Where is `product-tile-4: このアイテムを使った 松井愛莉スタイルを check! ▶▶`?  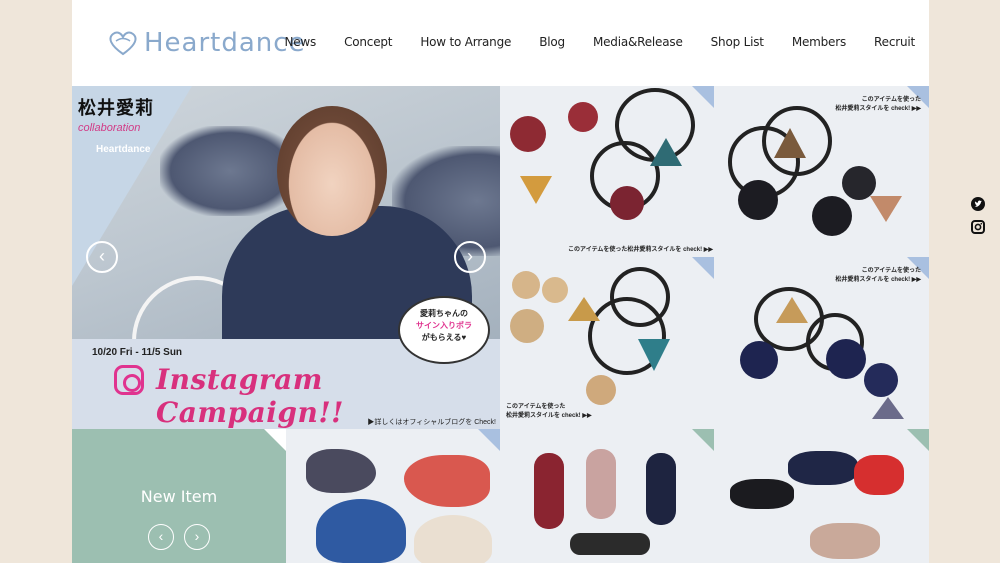 product-tile-4: このアイテムを使った 松井愛莉スタイルを check! ▶▶ is located at coordinates (821, 343).